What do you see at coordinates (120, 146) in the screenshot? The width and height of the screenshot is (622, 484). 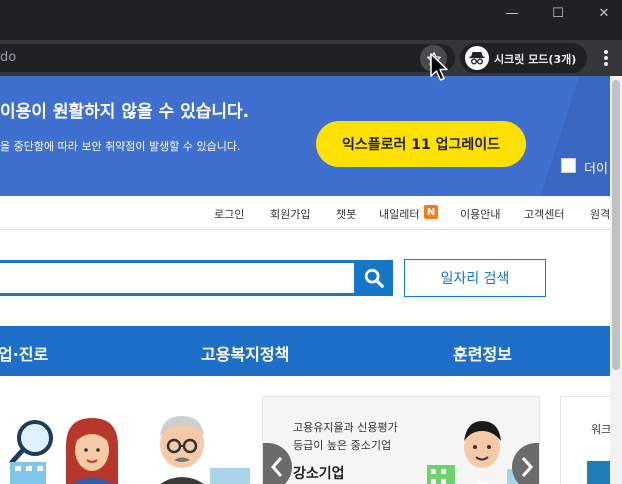 I see `ie-warning-subtitle: 을 중단함에 따라 보안 취약점이 발생할 수 있습니다.` at bounding box center [120, 146].